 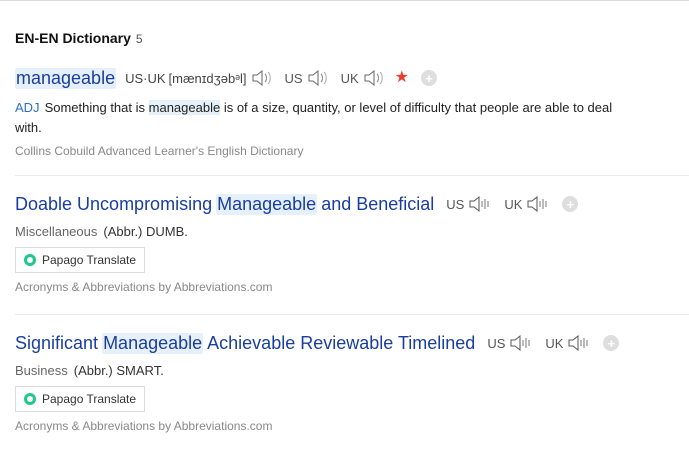 What do you see at coordinates (341, 343) in the screenshot?
I see `headword-part: Achievable Reviewable Timelined` at bounding box center [341, 343].